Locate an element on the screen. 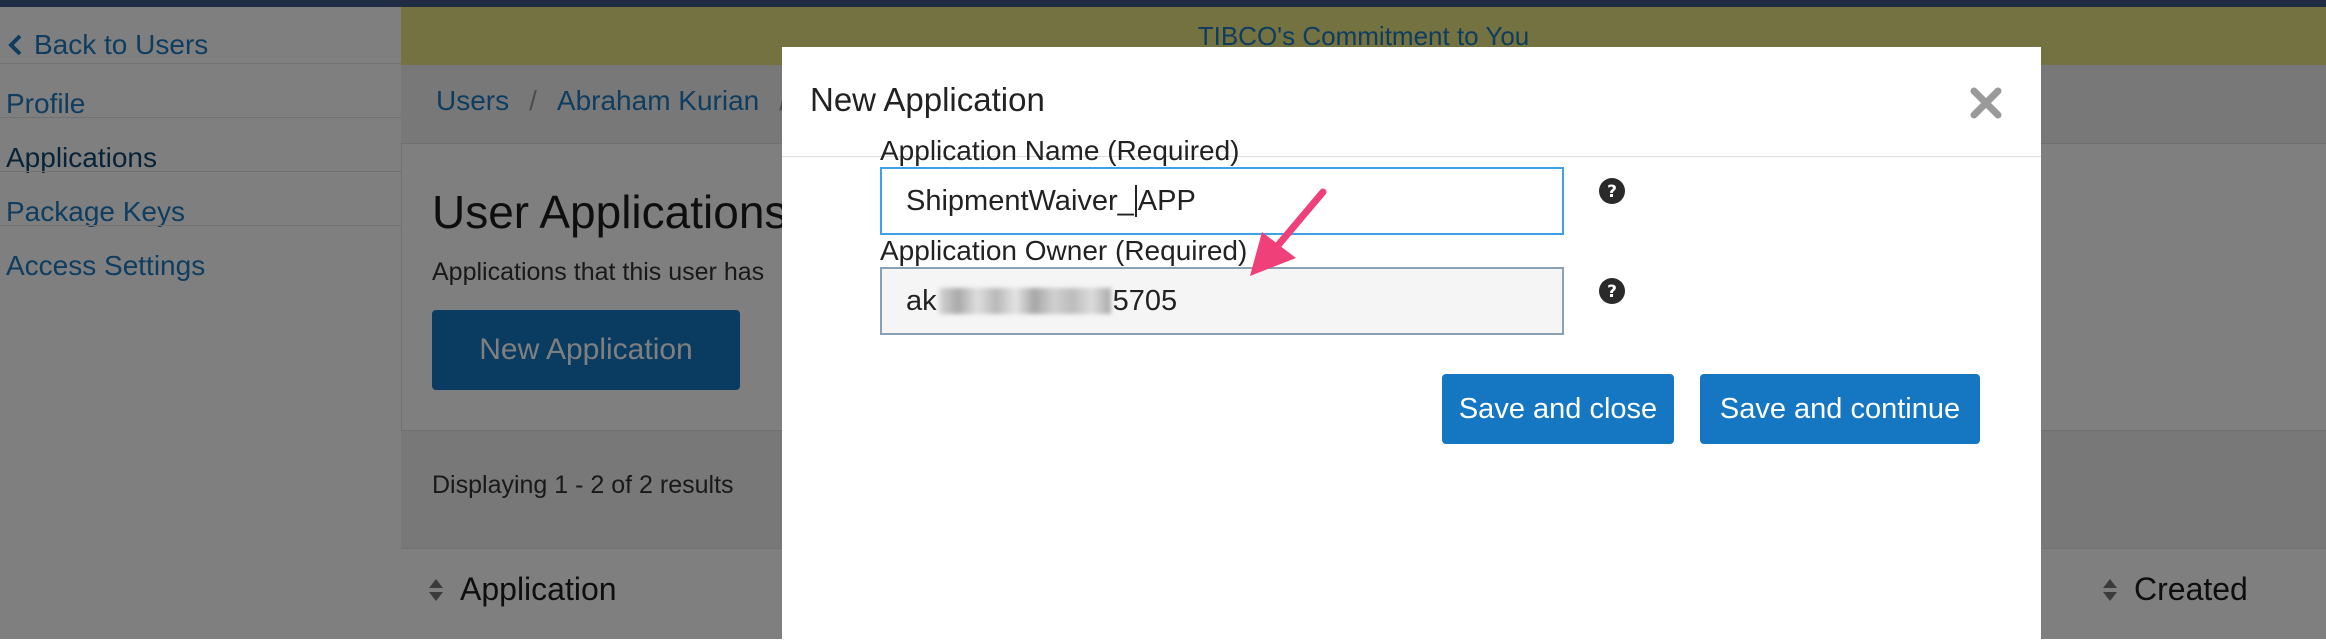 This screenshot has width=2326, height=640. top-strip is located at coordinates (1163, 3).